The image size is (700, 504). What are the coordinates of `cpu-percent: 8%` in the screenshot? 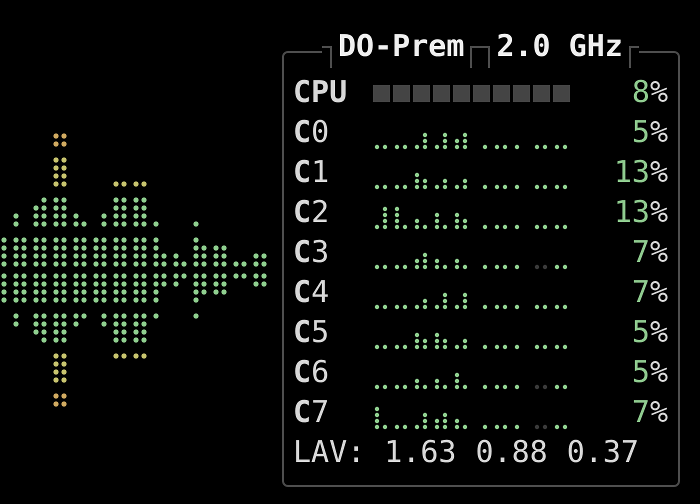 It's located at (650, 93).